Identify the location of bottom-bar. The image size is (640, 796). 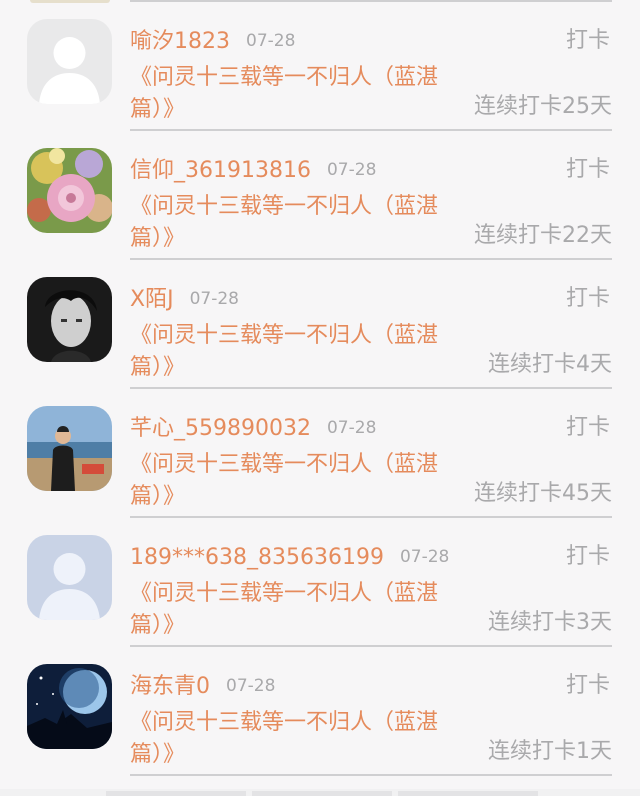
(320, 792).